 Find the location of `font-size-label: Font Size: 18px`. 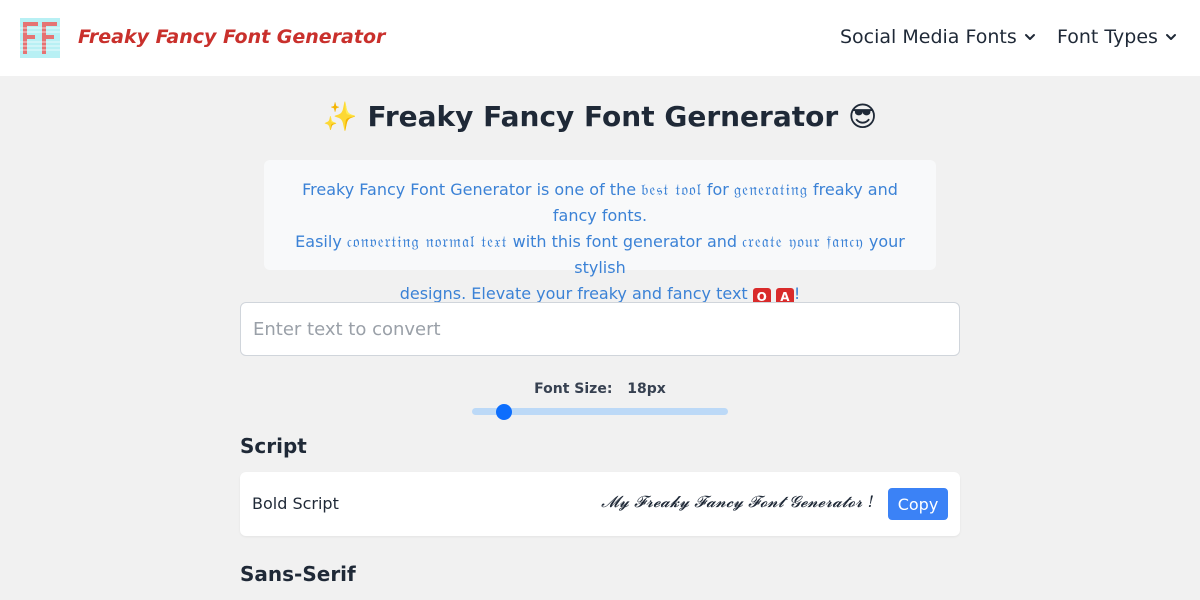

font-size-label: Font Size: 18px is located at coordinates (600, 389).